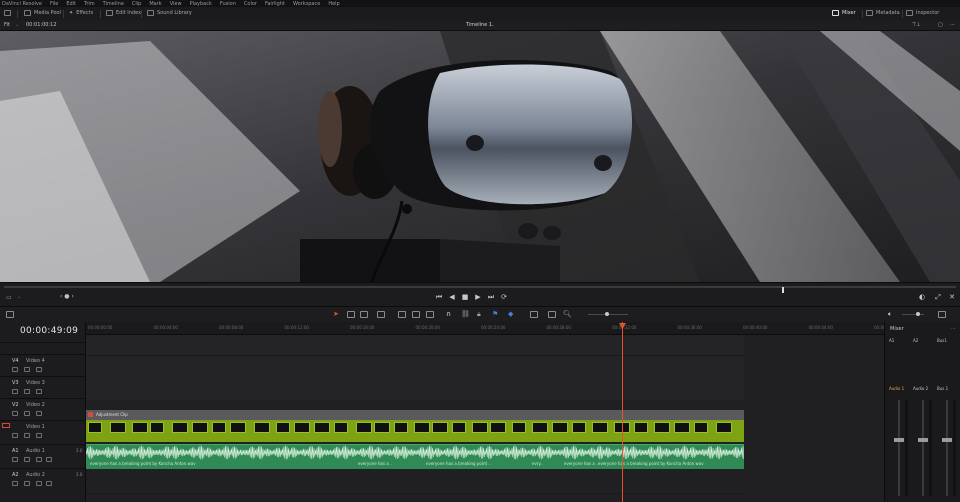 Image resolution: width=960 pixels, height=502 pixels. Describe the element at coordinates (430, 314) in the screenshot. I see `replace-clip-icon` at that location.